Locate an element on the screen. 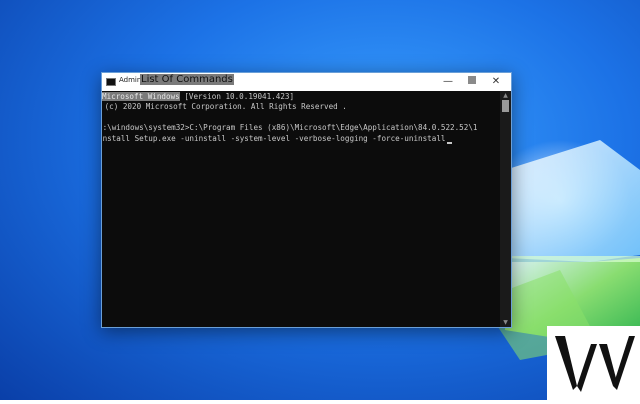  cmd-icon is located at coordinates (111, 82).